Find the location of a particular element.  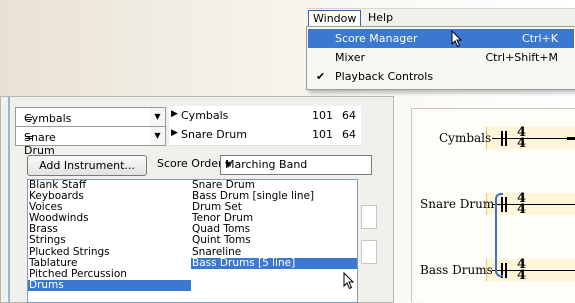

menu-item-mixer: Mixer Ctrl+Shift+M is located at coordinates (441, 57).